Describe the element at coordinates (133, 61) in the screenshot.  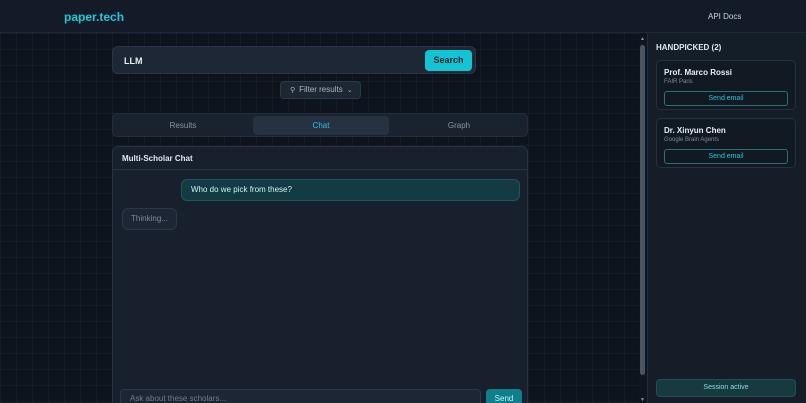
I see `search-input: LLM` at that location.